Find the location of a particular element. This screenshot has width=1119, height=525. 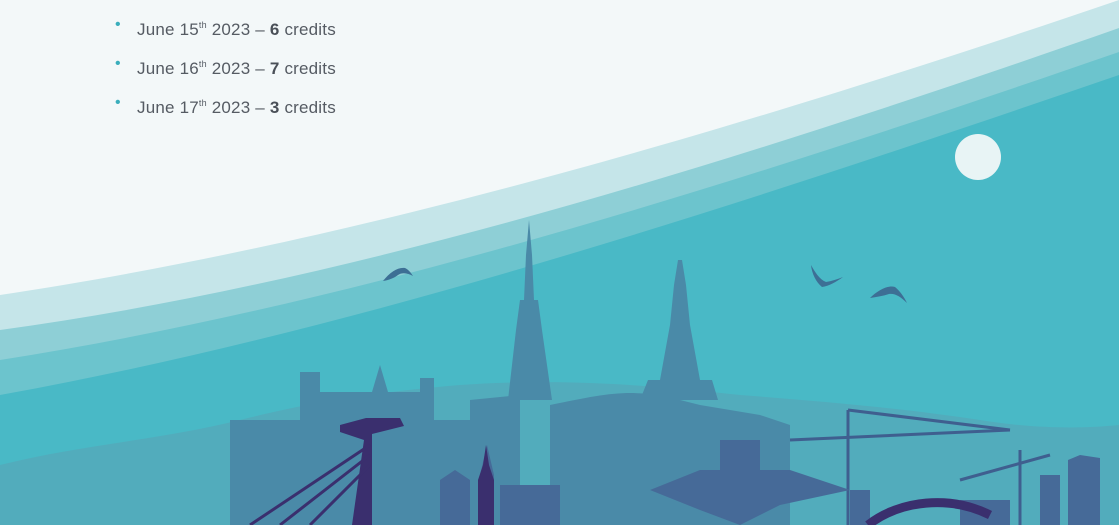

credit-count: 6 is located at coordinates (274, 29).